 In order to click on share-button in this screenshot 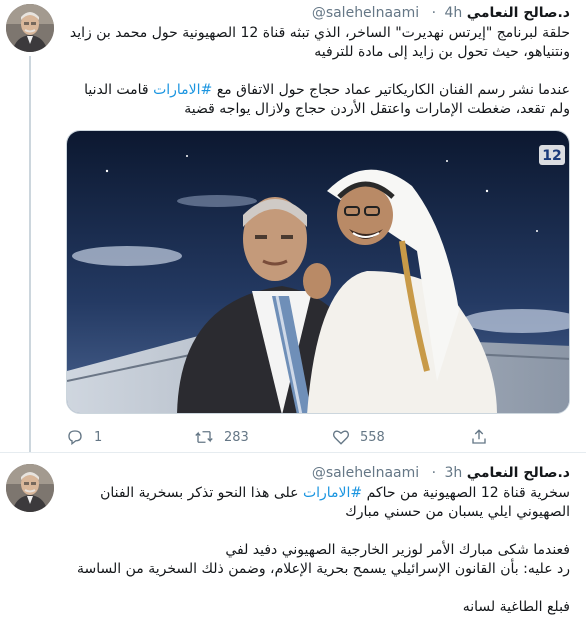, I will do `click(479, 437)`.